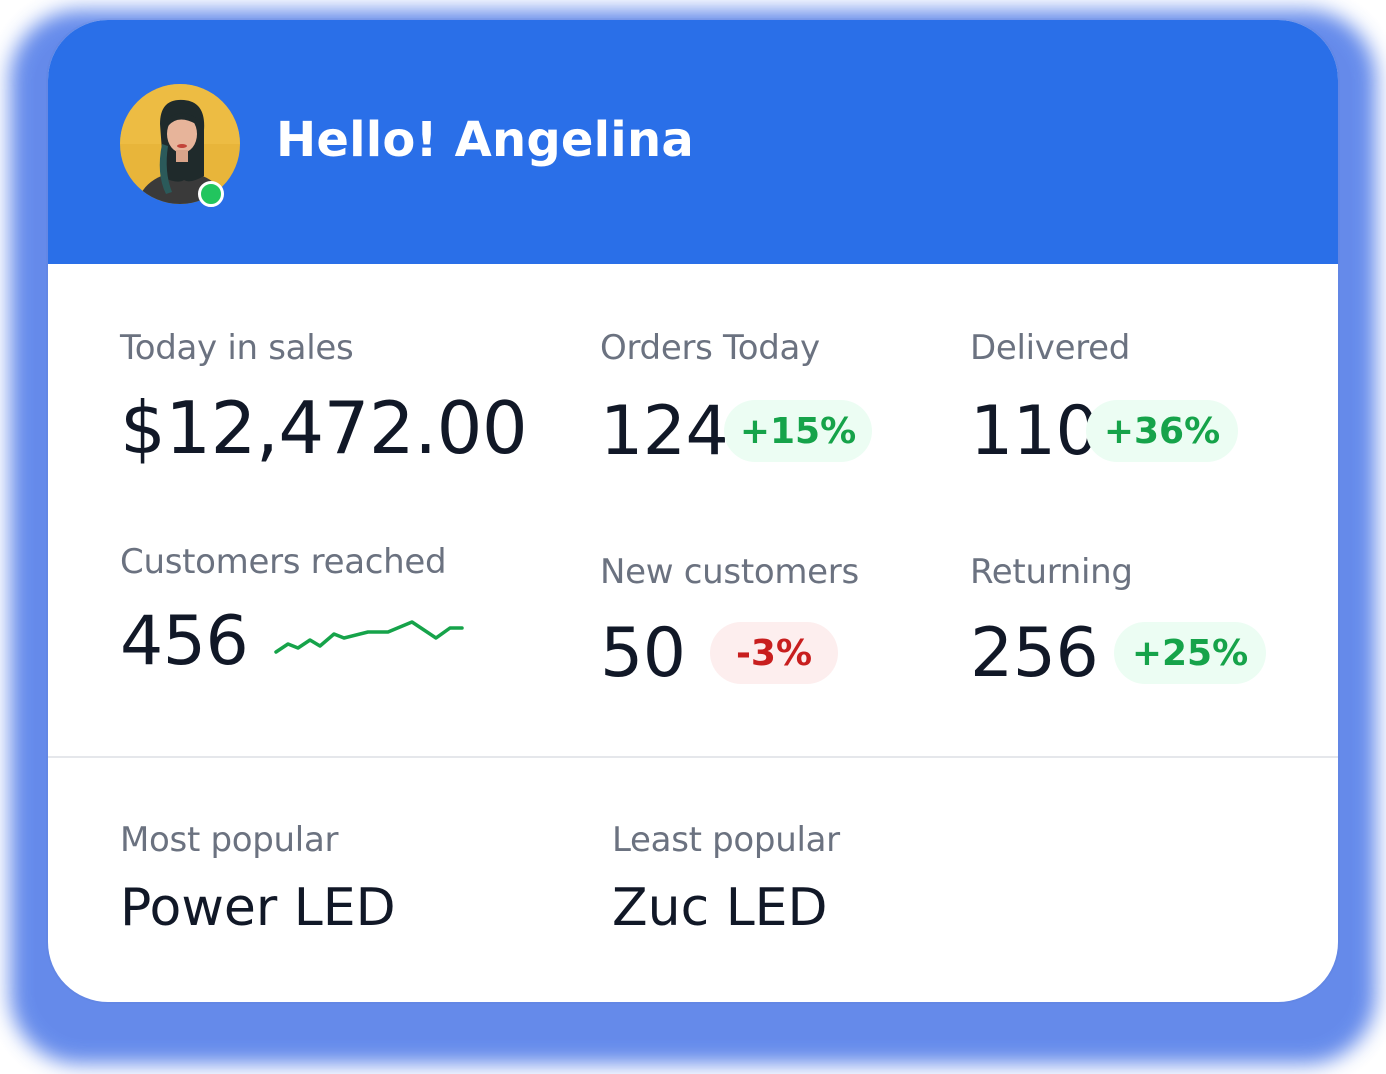 Image resolution: width=1386 pixels, height=1074 pixels. I want to click on new-customers-label: New customers, so click(729, 572).